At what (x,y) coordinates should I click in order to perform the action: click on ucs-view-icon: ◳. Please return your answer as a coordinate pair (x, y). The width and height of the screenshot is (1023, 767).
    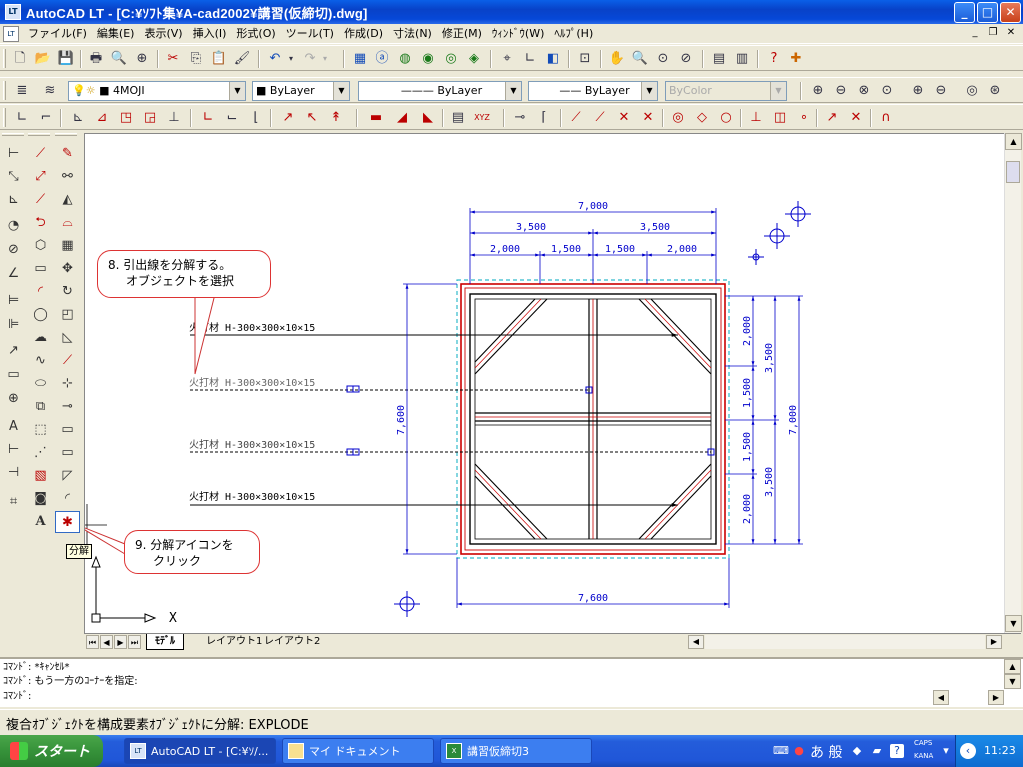
    Looking at the image, I should click on (126, 118).